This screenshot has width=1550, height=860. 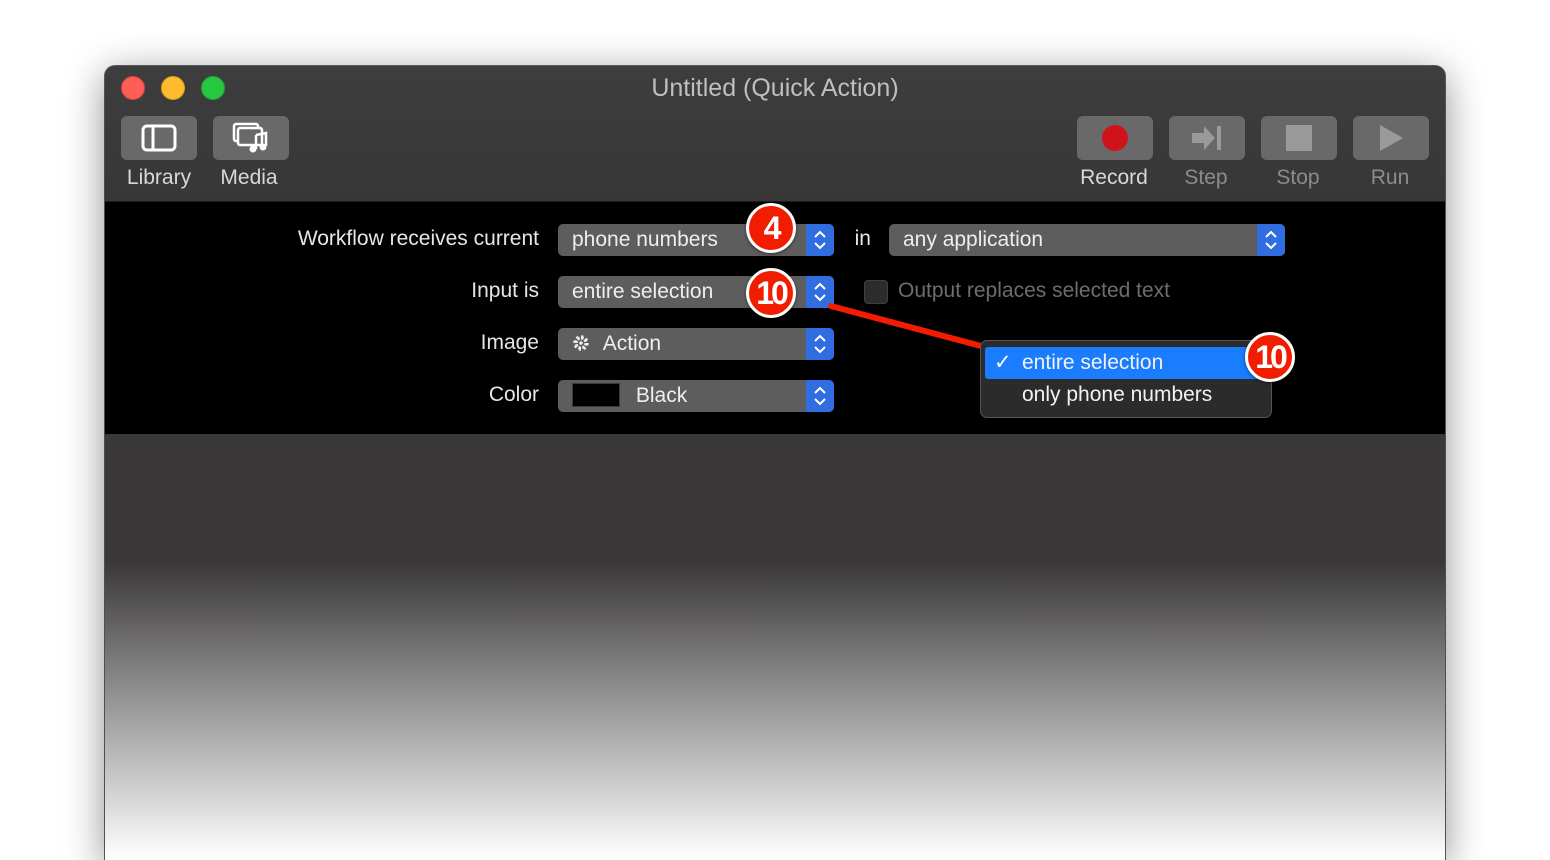 I want to click on menu-item-only-phone-numbers: only phone numbers, so click(x=1126, y=395).